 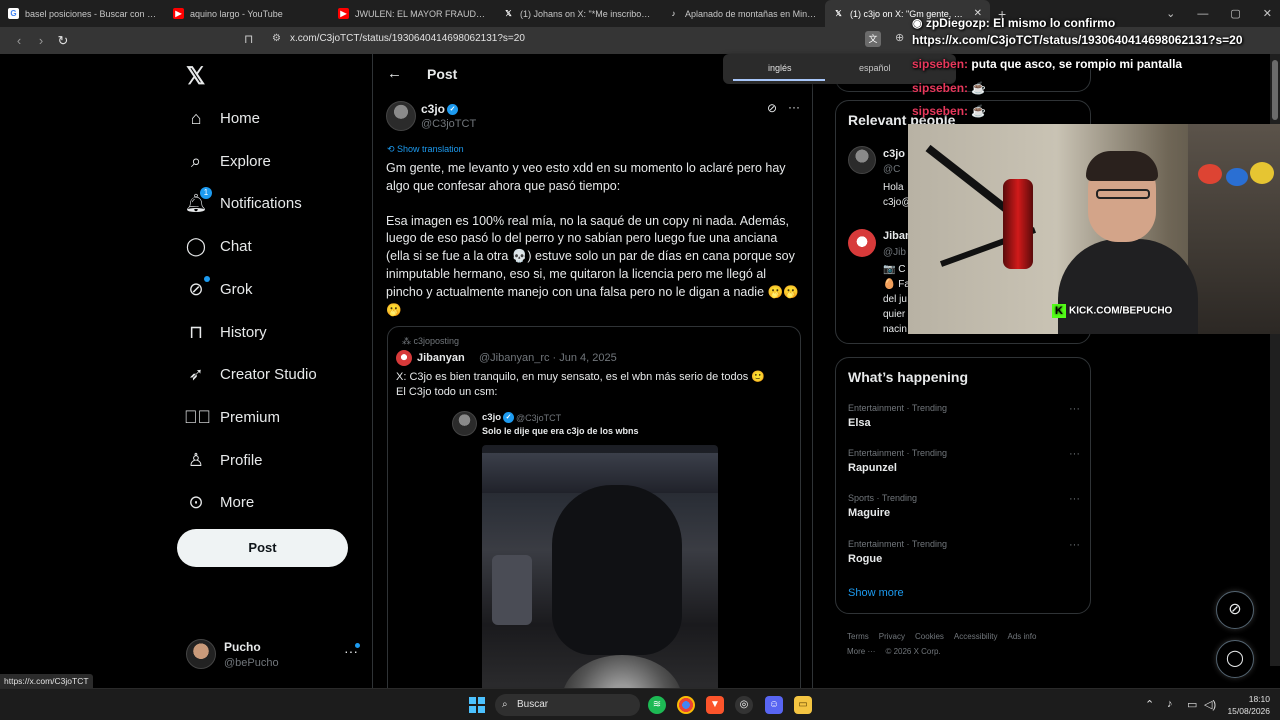 I want to click on date: 15/08/2026, so click(x=1248, y=711).